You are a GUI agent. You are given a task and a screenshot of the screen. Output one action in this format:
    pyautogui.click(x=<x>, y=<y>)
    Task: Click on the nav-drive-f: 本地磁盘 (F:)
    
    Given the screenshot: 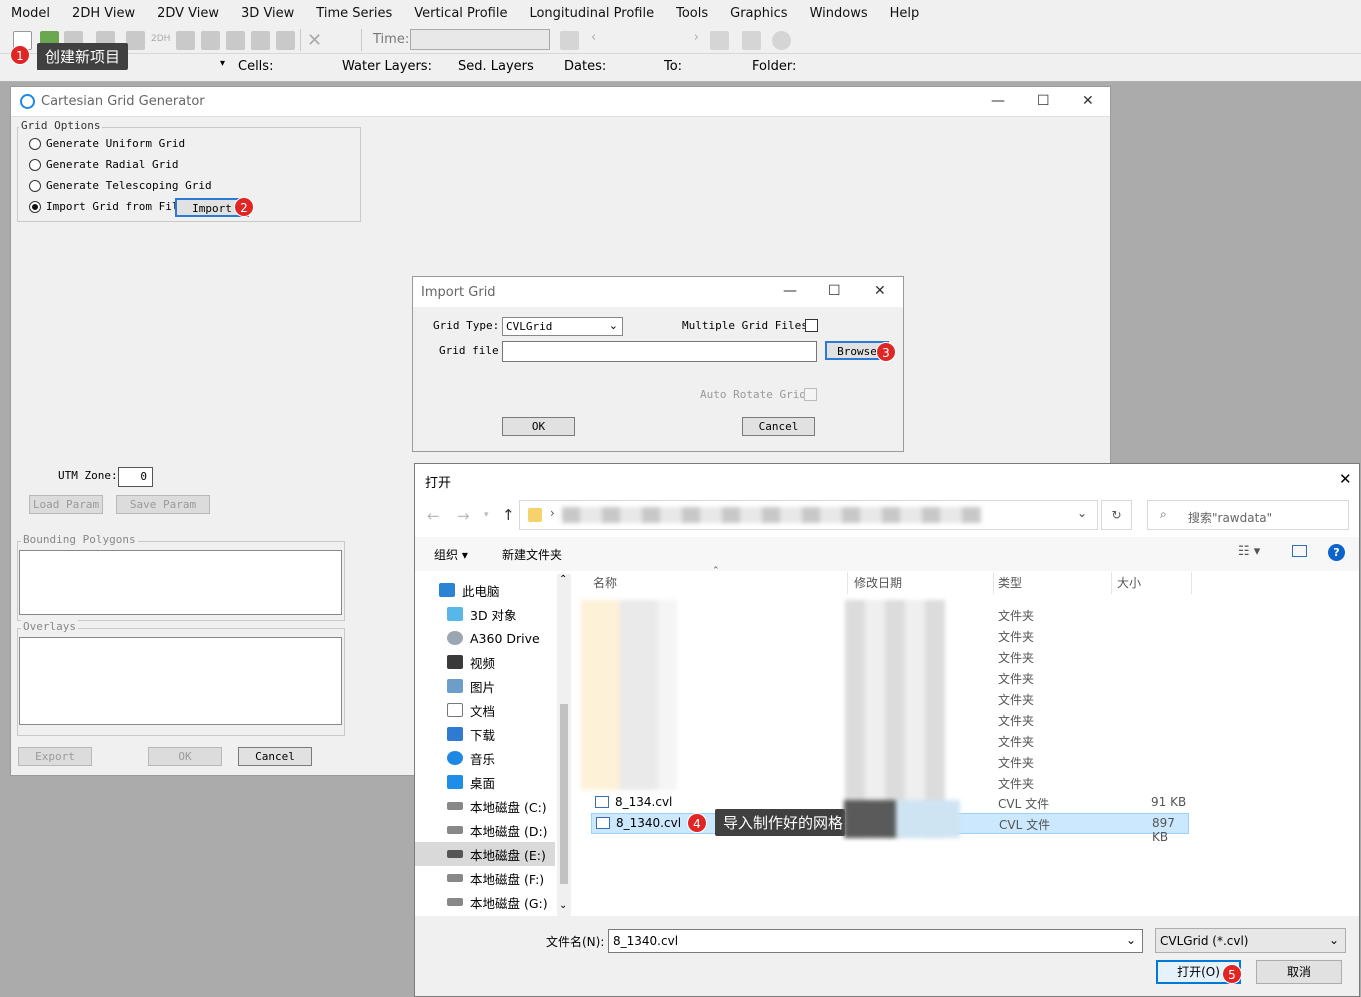 What is the action you would take?
    pyautogui.click(x=485, y=878)
    